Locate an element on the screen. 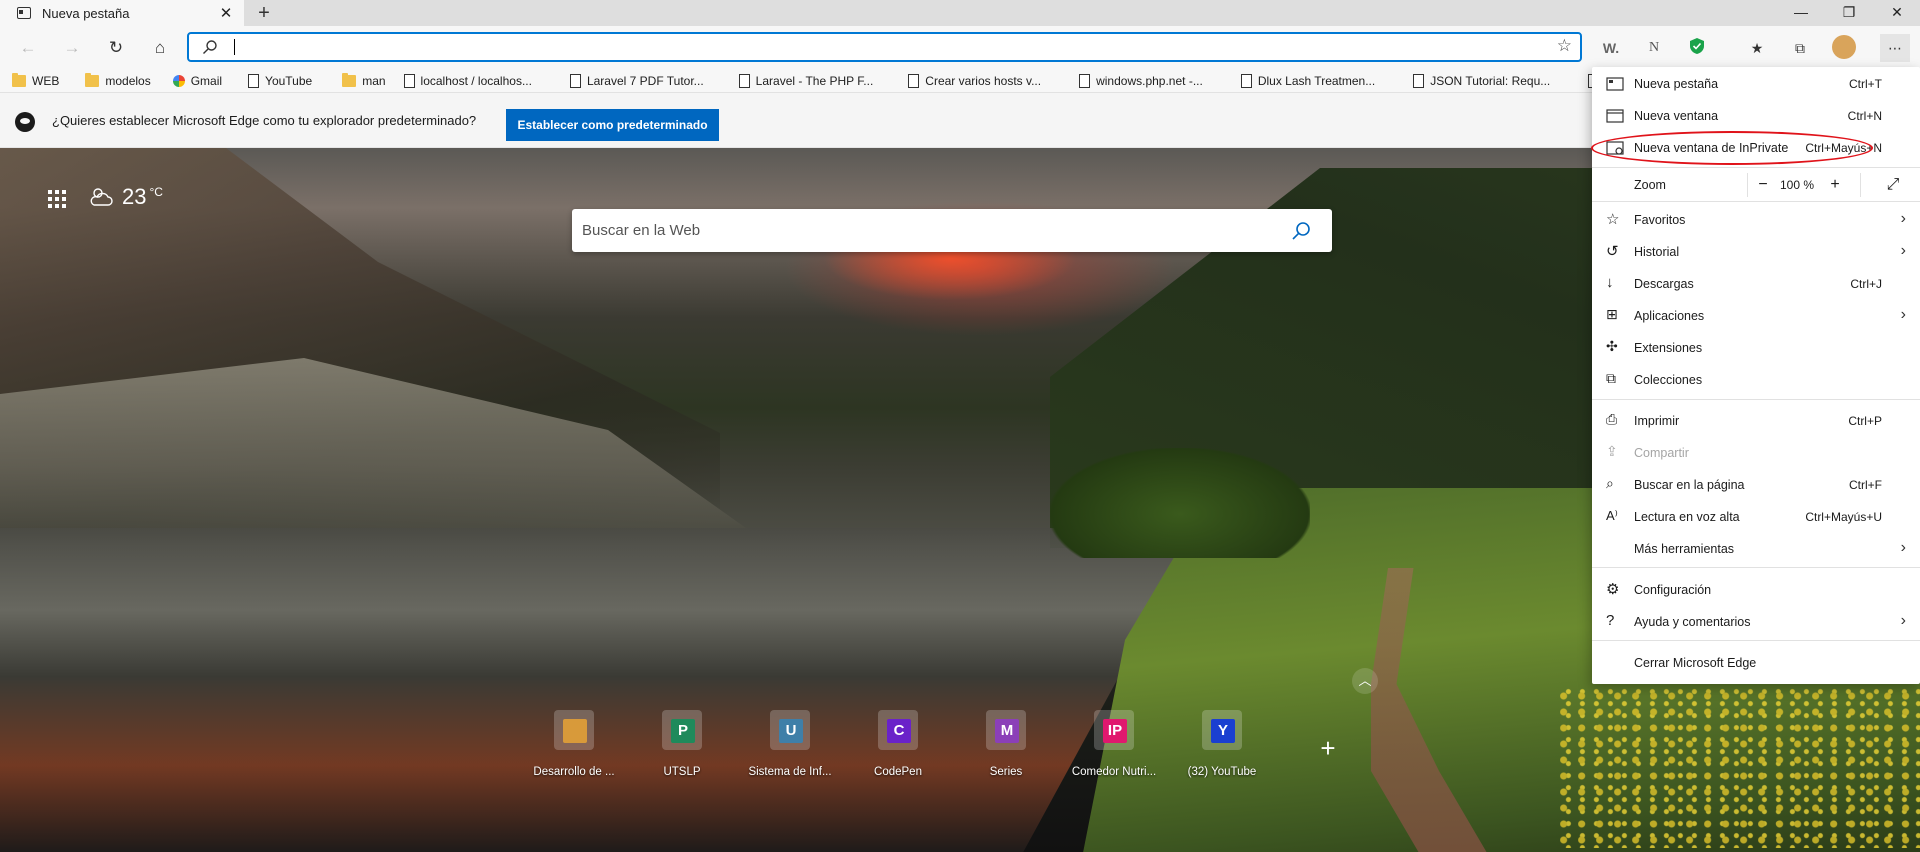 This screenshot has width=1920, height=852. quick-link-tile: Y (32) YouTube is located at coordinates (1222, 758).